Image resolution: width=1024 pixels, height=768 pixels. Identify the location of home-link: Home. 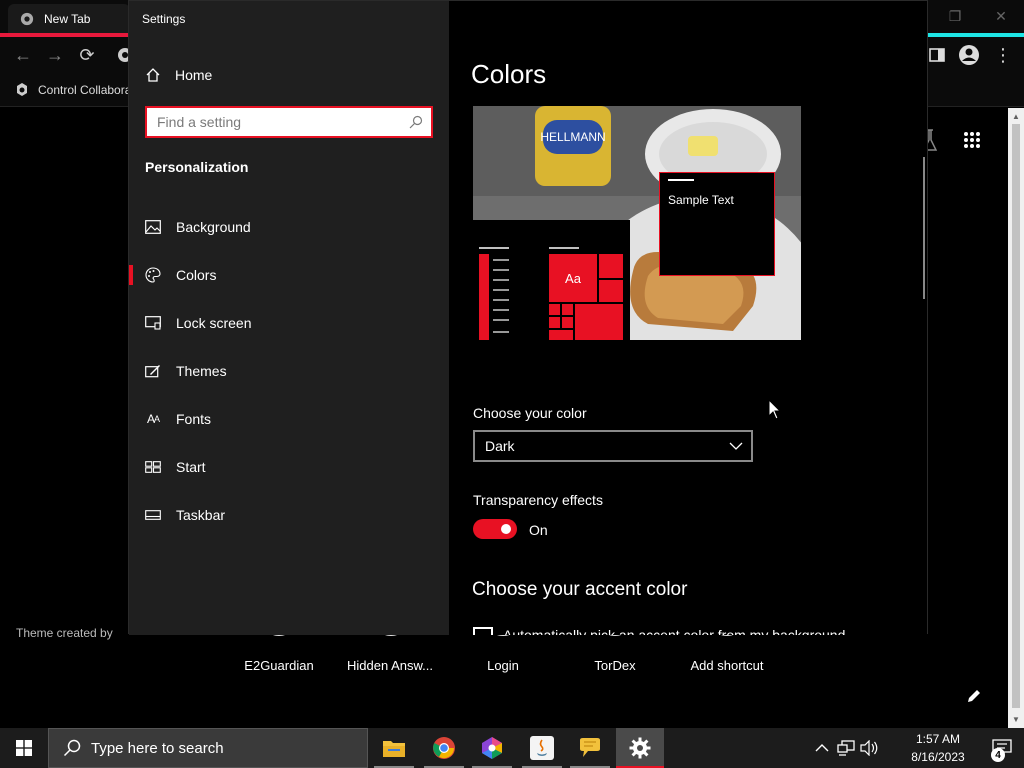
(178, 75).